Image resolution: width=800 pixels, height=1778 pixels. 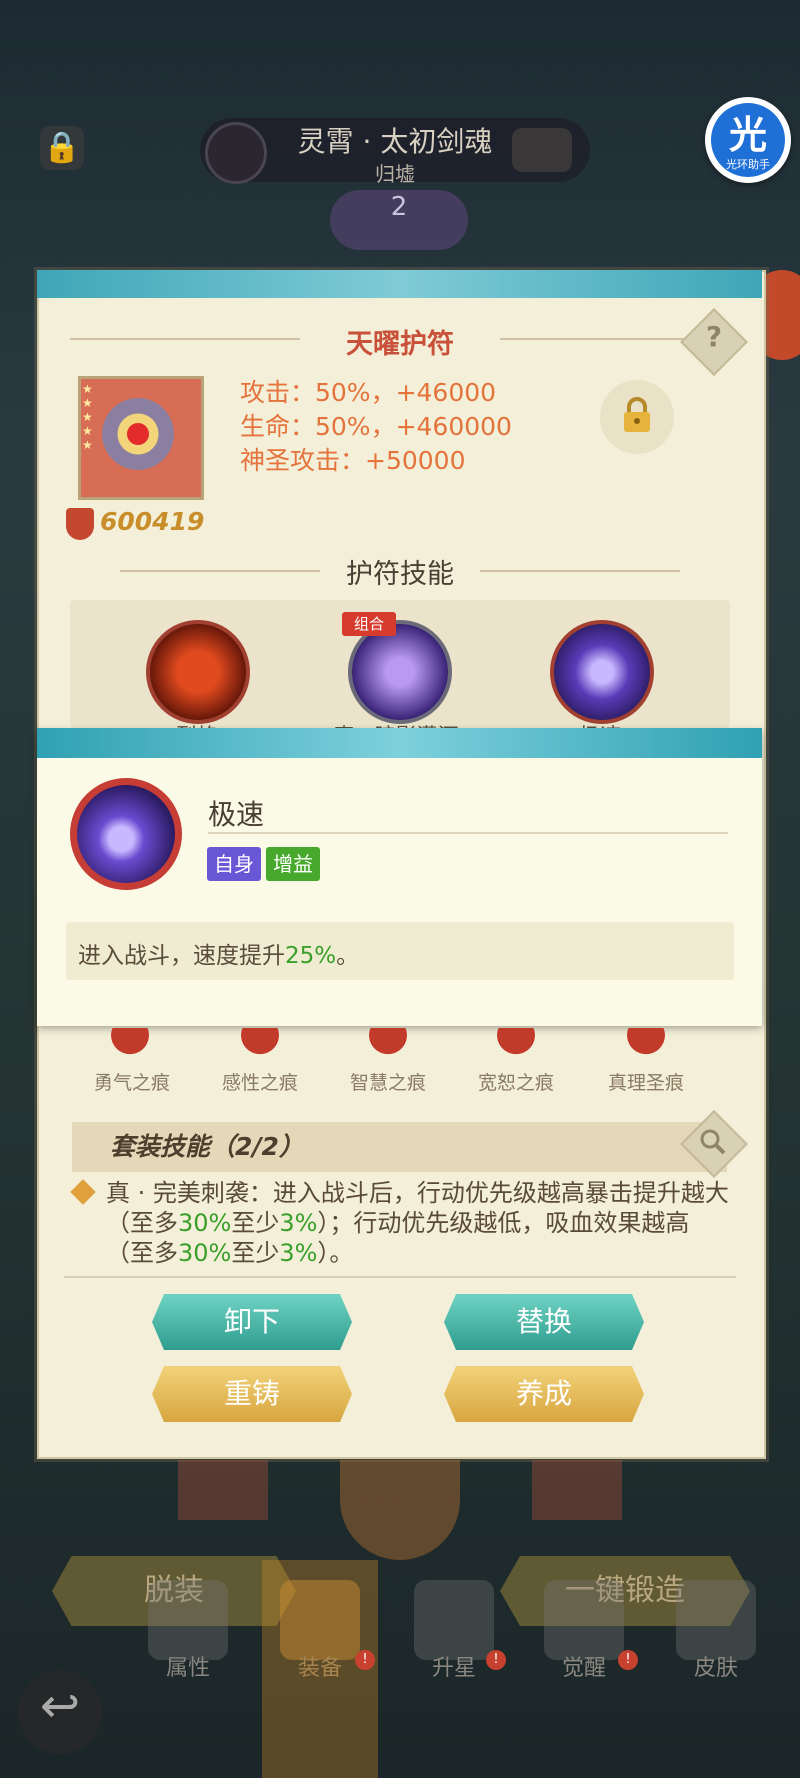 I want to click on combat-power: 600419, so click(x=152, y=521).